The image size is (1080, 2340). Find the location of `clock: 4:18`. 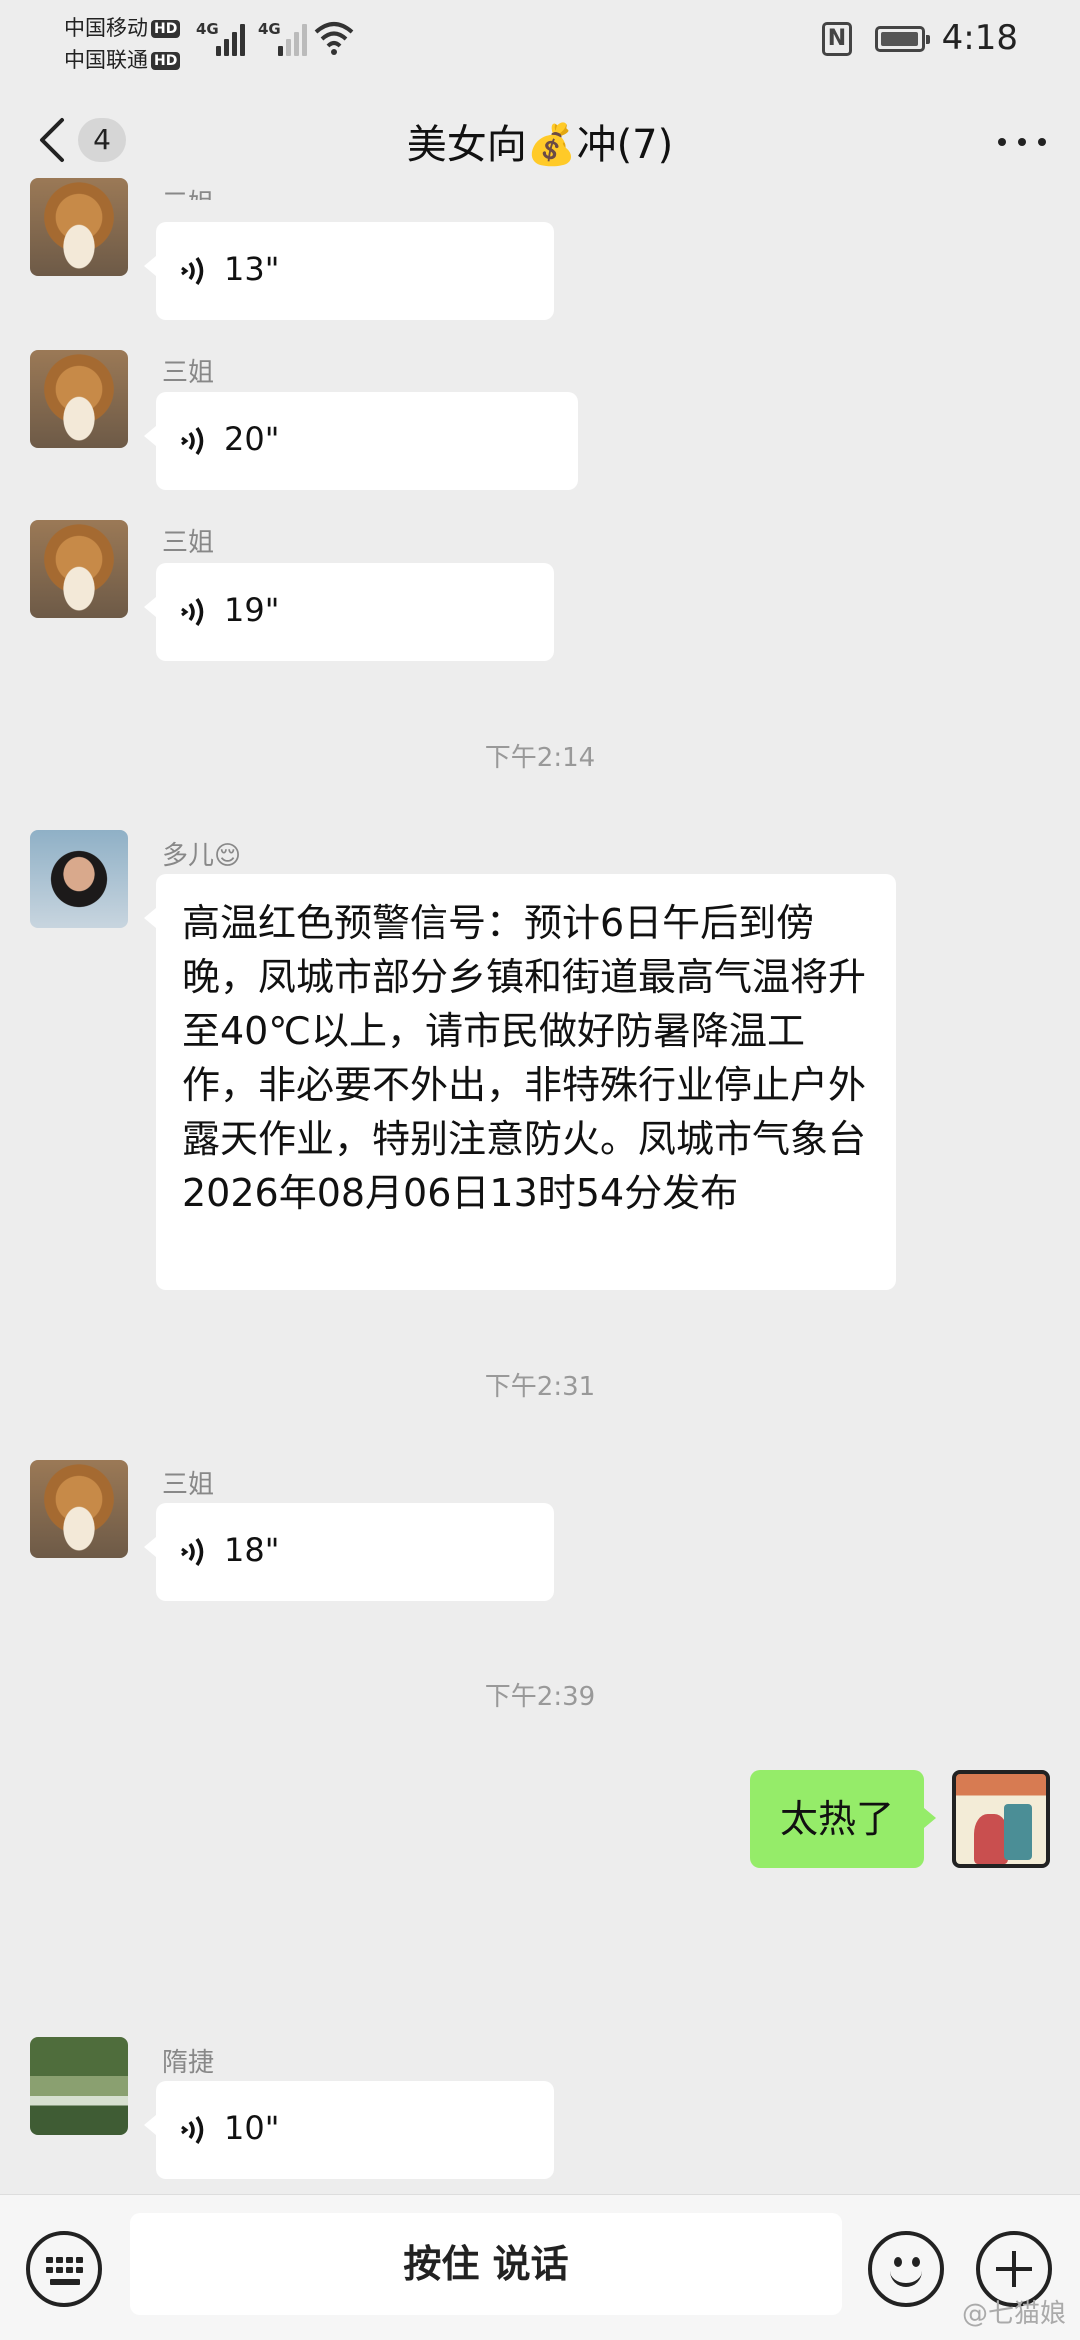

clock: 4:18 is located at coordinates (979, 38).